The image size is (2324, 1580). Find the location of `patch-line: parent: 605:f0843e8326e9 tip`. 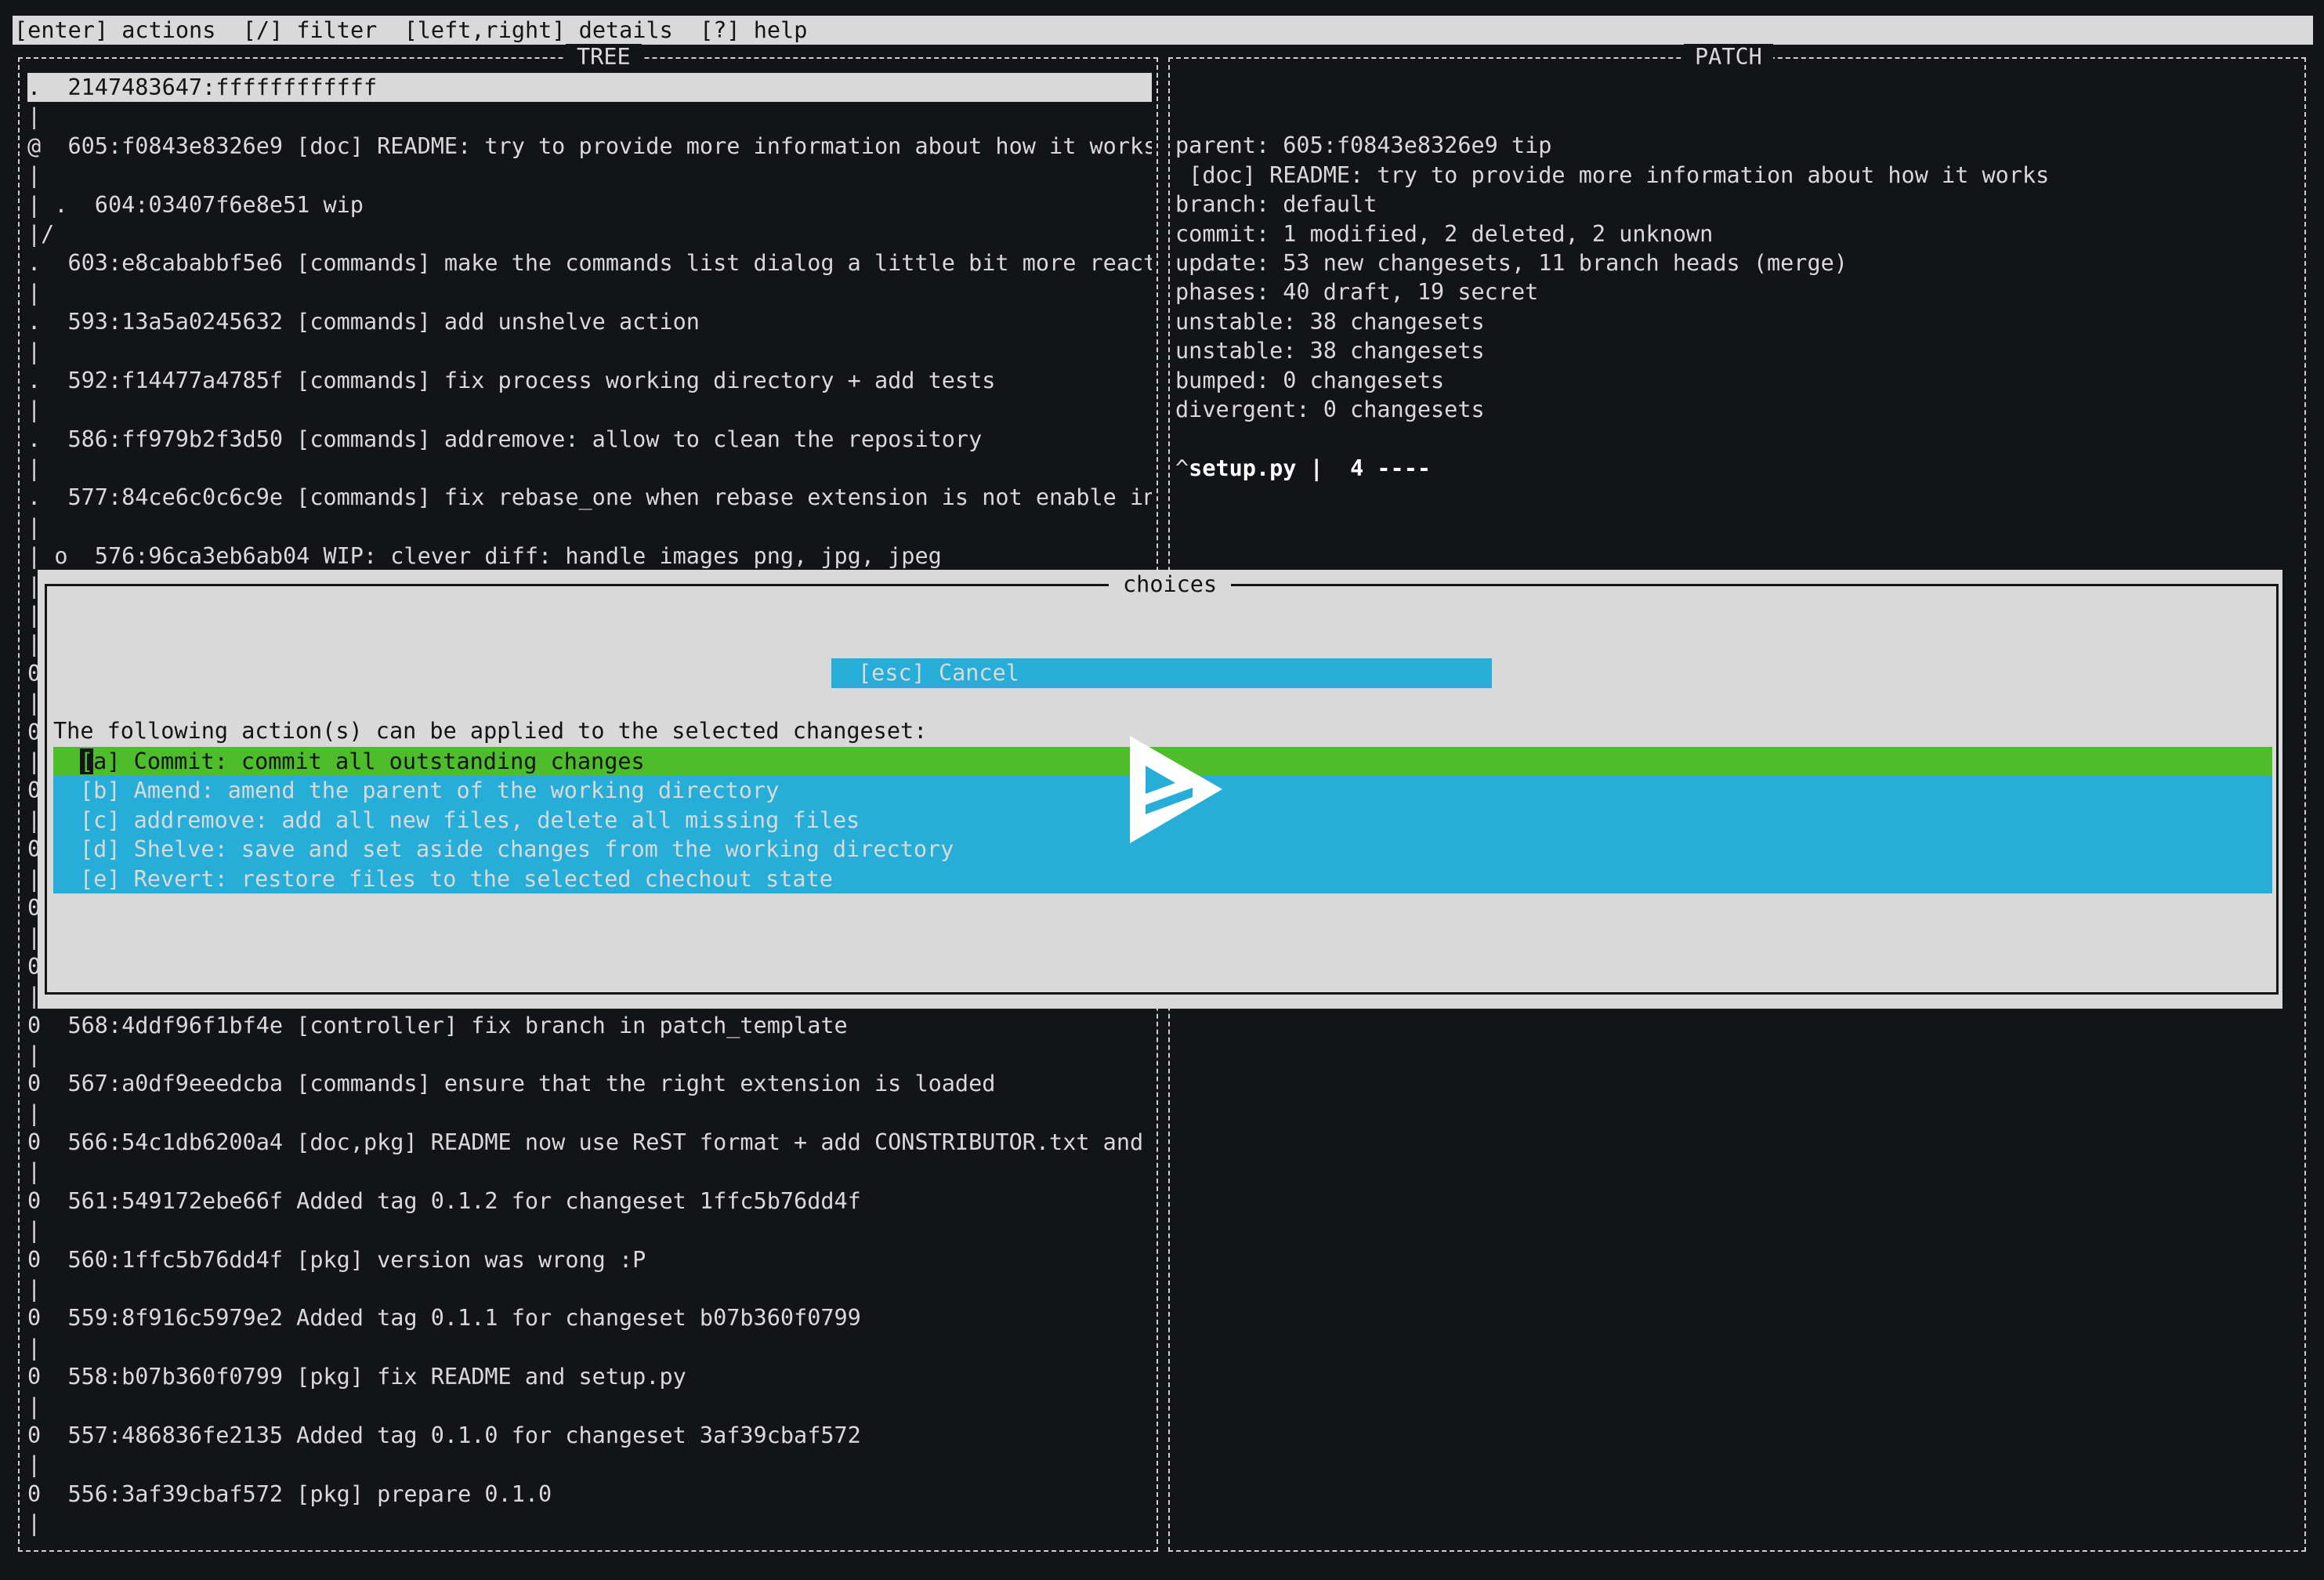

patch-line: parent: 605:f0843e8326e9 tip is located at coordinates (1364, 145).